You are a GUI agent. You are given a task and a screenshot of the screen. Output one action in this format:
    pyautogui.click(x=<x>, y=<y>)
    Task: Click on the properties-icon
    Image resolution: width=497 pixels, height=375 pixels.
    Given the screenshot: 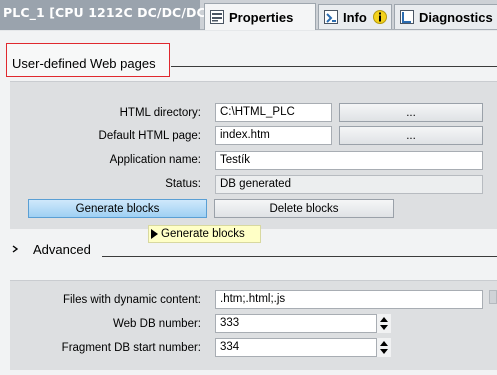 What is the action you would take?
    pyautogui.click(x=217, y=17)
    